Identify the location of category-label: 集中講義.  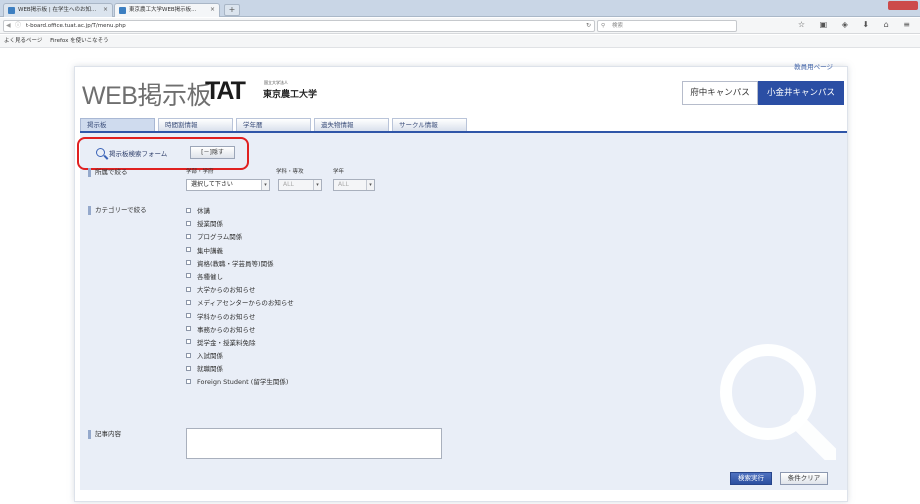
(210, 250).